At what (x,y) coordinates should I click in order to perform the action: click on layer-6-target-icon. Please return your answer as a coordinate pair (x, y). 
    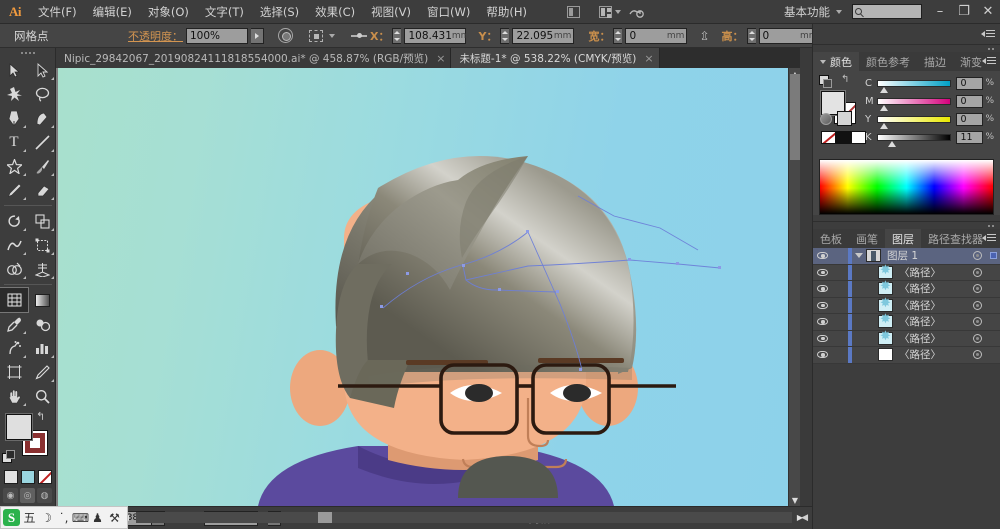
    Looking at the image, I should click on (977, 355).